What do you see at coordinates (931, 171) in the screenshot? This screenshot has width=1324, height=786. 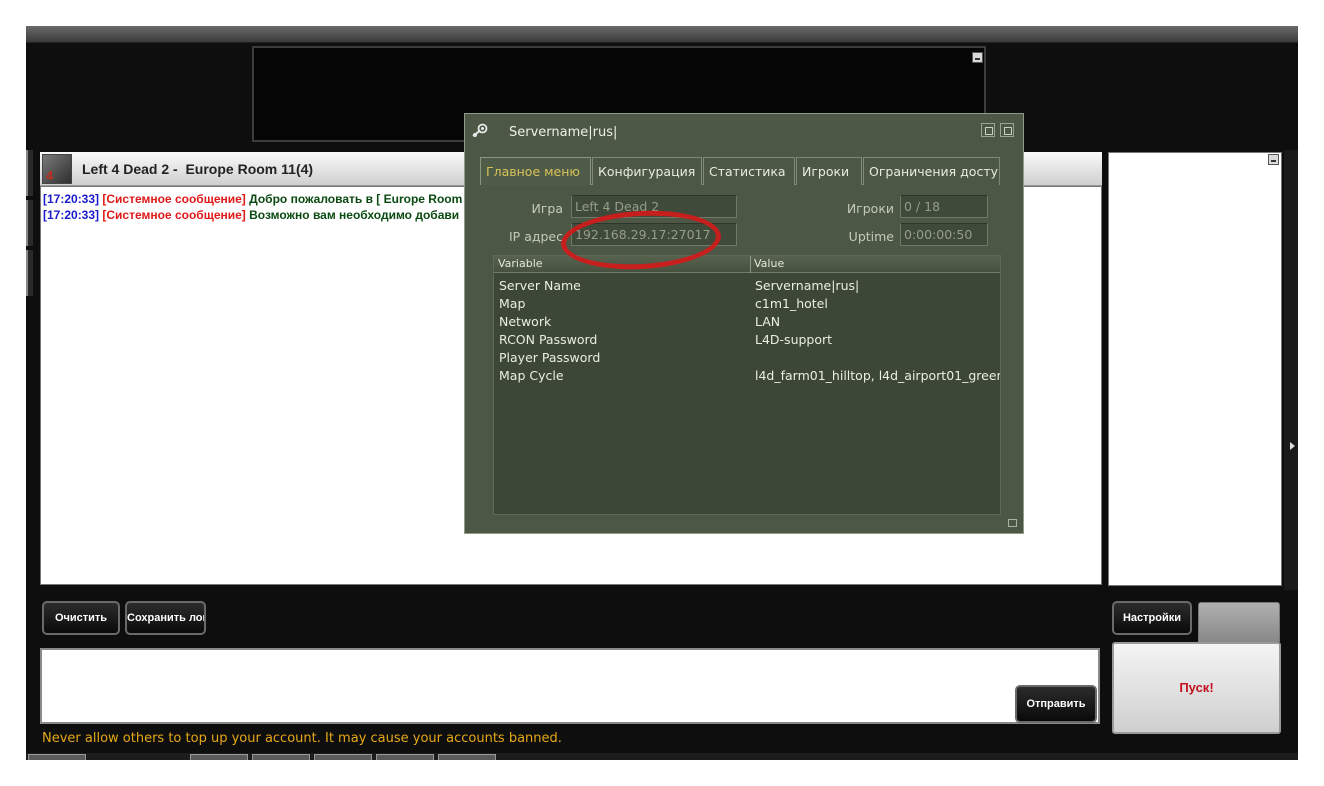 I see `tab-access-restrictions: Ограничения доступа` at bounding box center [931, 171].